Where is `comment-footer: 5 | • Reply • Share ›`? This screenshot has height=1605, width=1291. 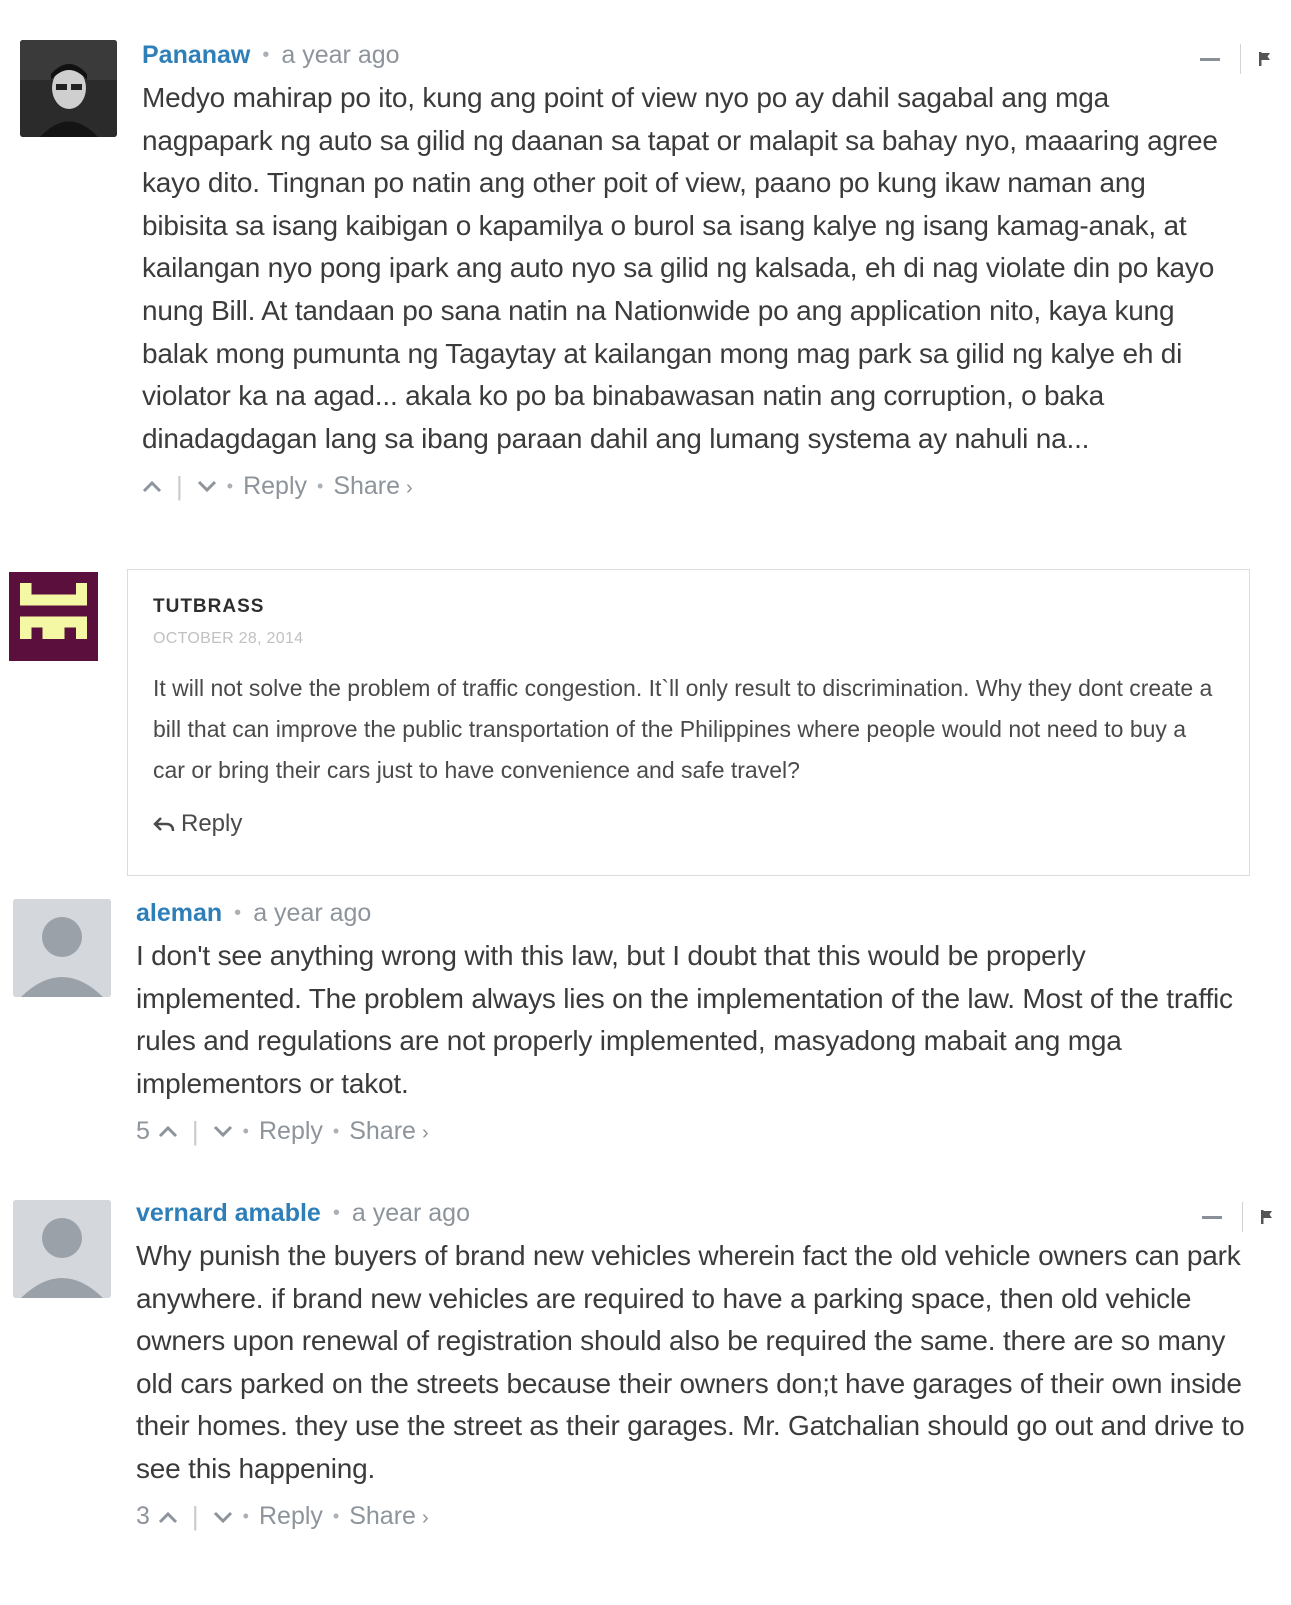 comment-footer: 5 | • Reply • Share › is located at coordinates (688, 1131).